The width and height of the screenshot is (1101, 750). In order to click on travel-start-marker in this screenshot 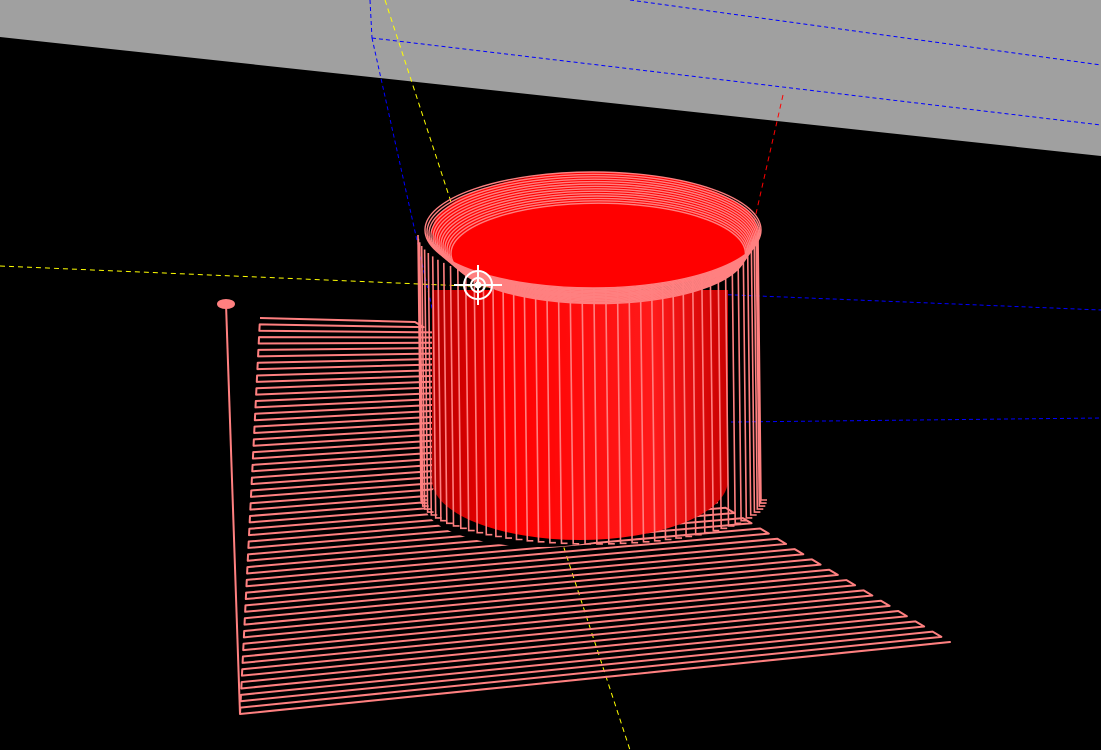, I will do `click(226, 304)`.